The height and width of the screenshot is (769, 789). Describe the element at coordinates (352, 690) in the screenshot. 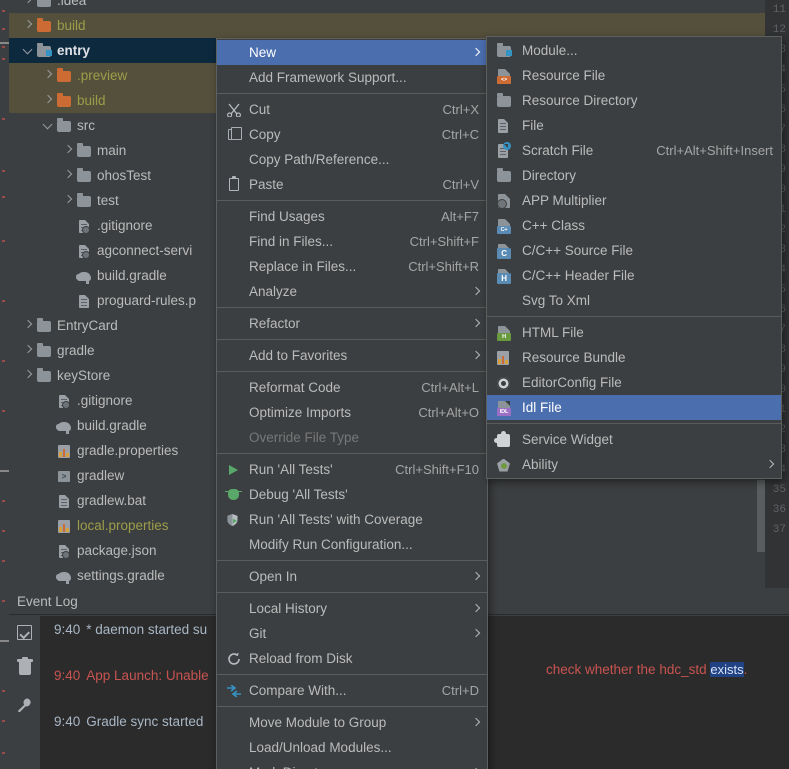

I see `menu-item: Compare With... Ctrl+D` at that location.